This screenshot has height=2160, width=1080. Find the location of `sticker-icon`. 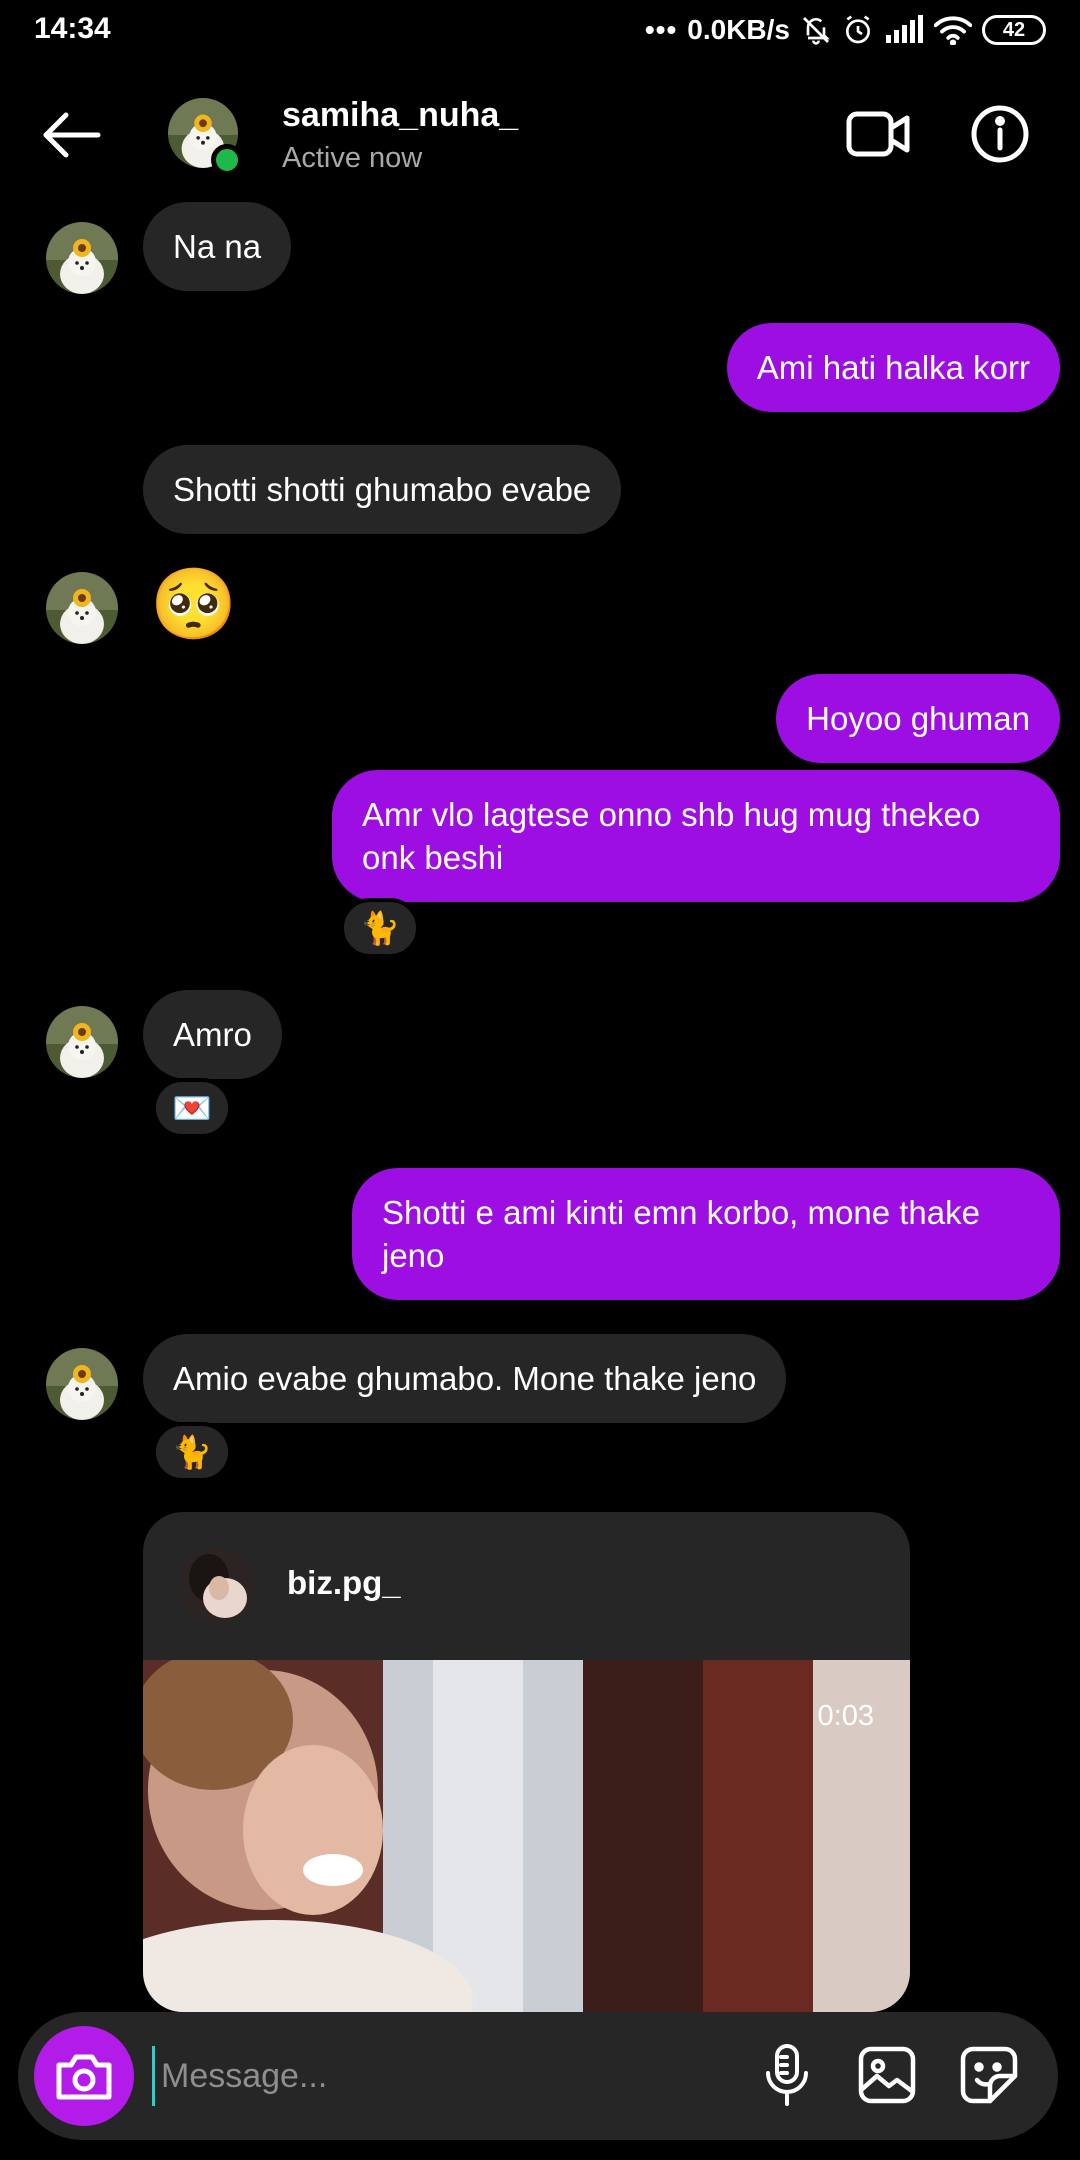

sticker-icon is located at coordinates (989, 2075).